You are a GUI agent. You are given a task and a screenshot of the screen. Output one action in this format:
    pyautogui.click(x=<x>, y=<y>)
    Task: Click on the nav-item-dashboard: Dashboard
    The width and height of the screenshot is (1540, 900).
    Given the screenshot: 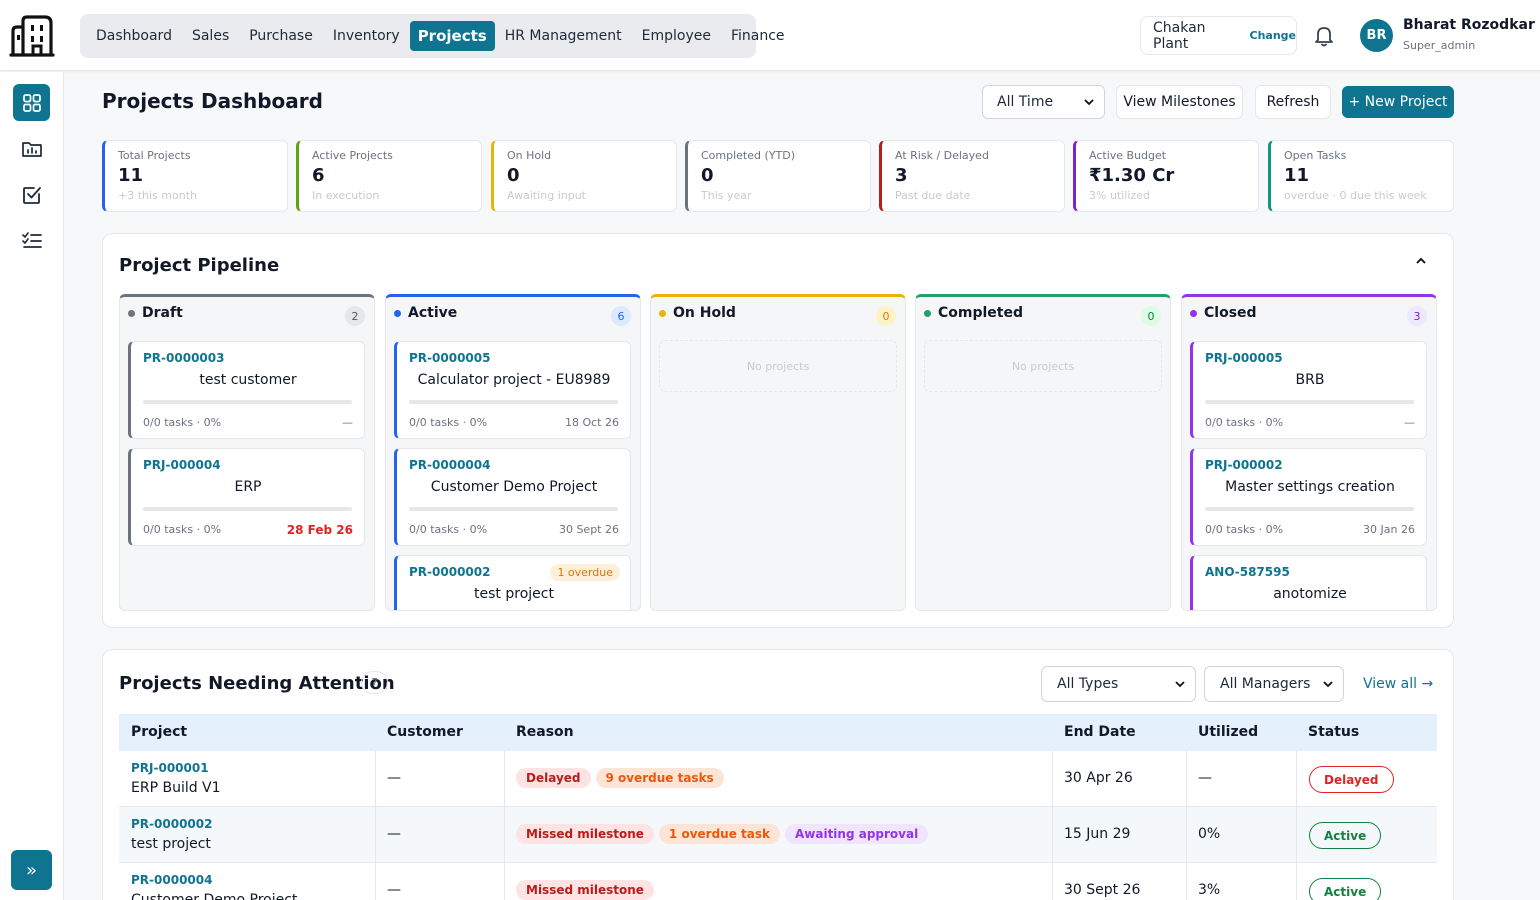 What is the action you would take?
    pyautogui.click(x=134, y=36)
    